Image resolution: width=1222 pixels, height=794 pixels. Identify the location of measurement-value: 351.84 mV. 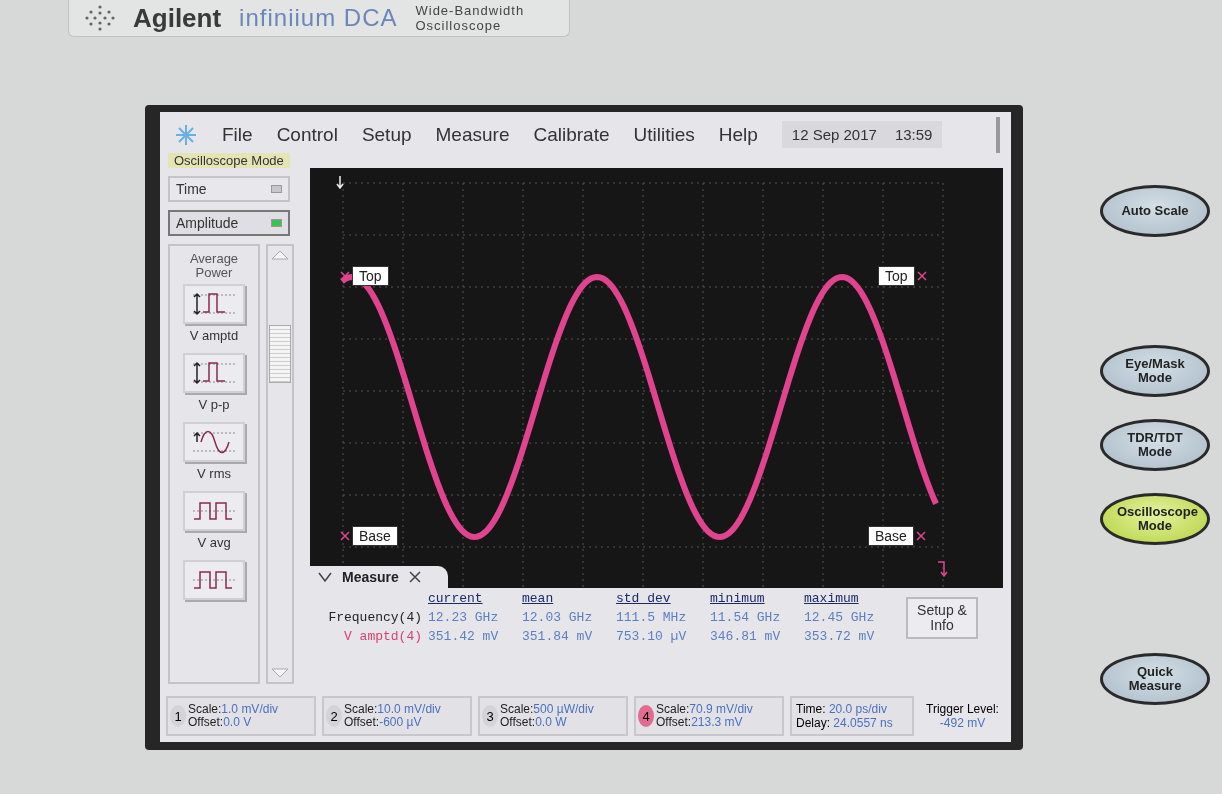
(558, 636).